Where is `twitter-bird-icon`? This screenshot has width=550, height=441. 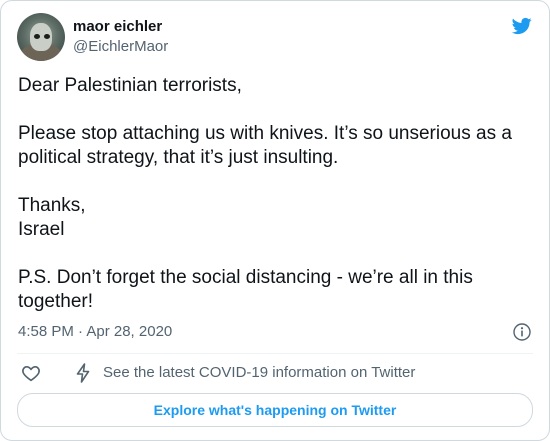 twitter-bird-icon is located at coordinates (522, 26).